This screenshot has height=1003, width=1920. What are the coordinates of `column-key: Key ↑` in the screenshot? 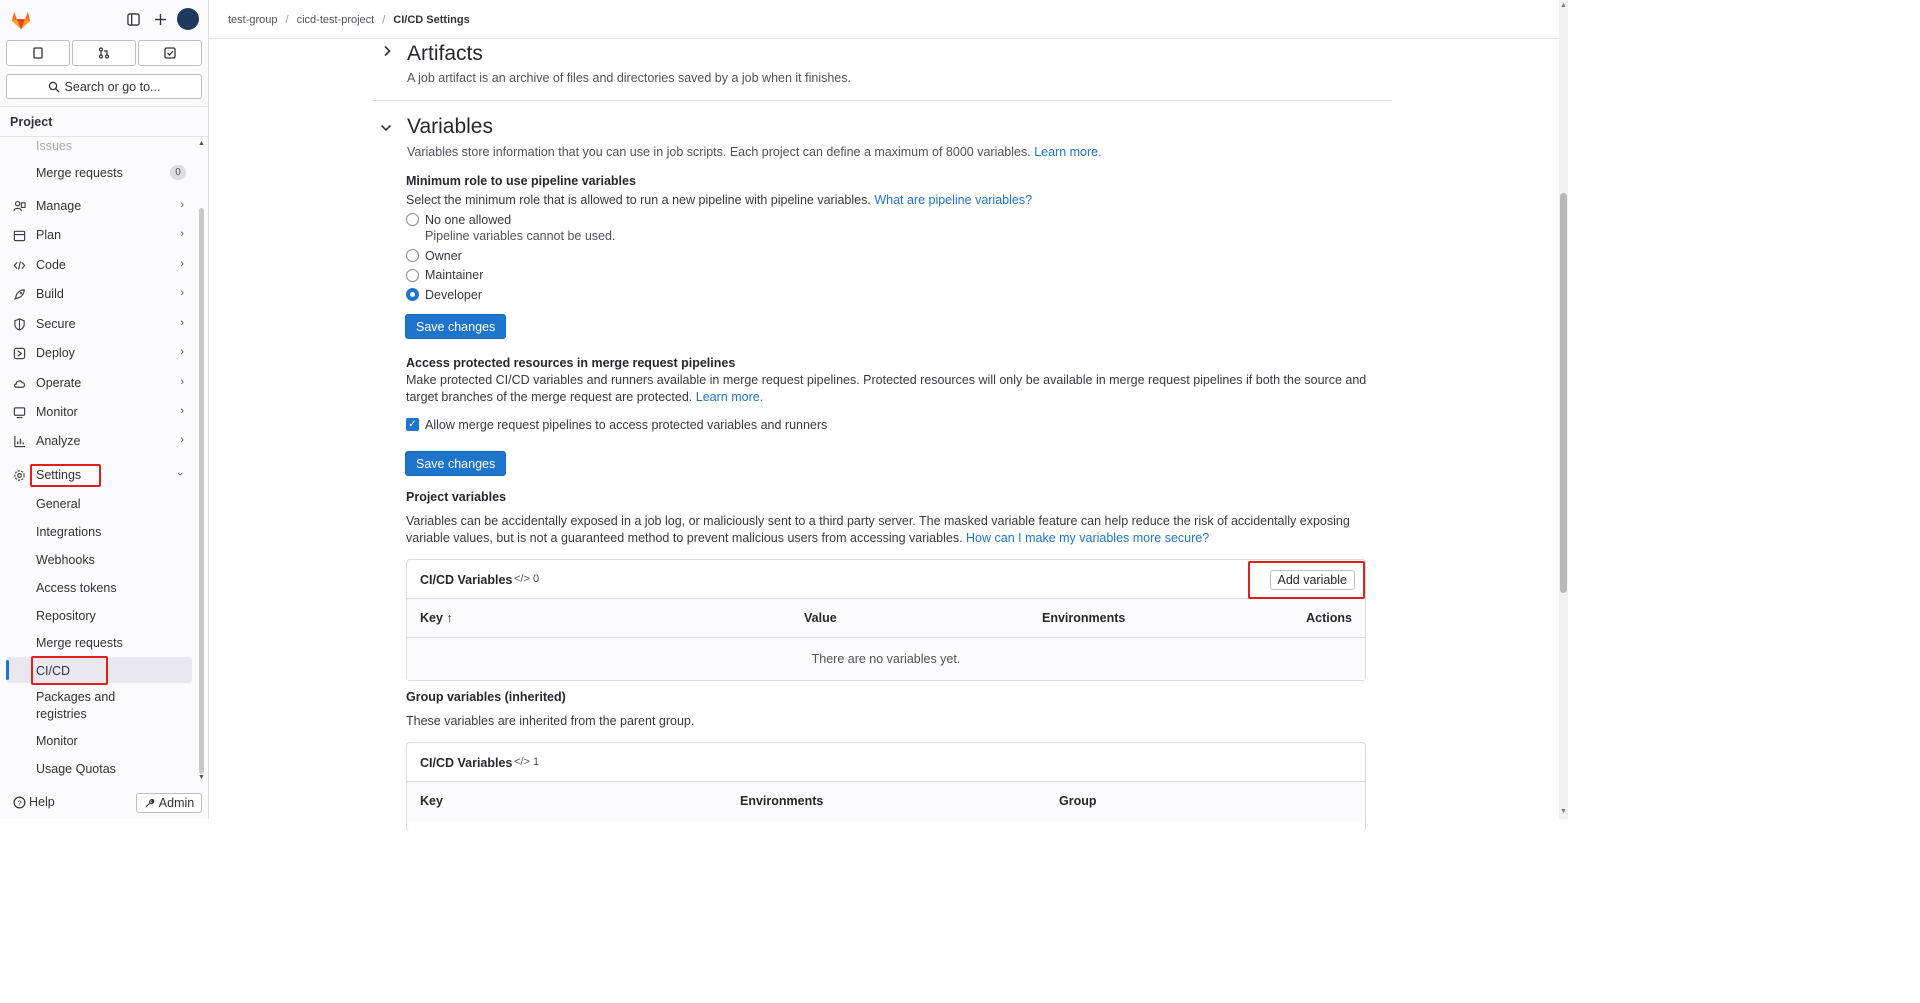 It's located at (436, 618).